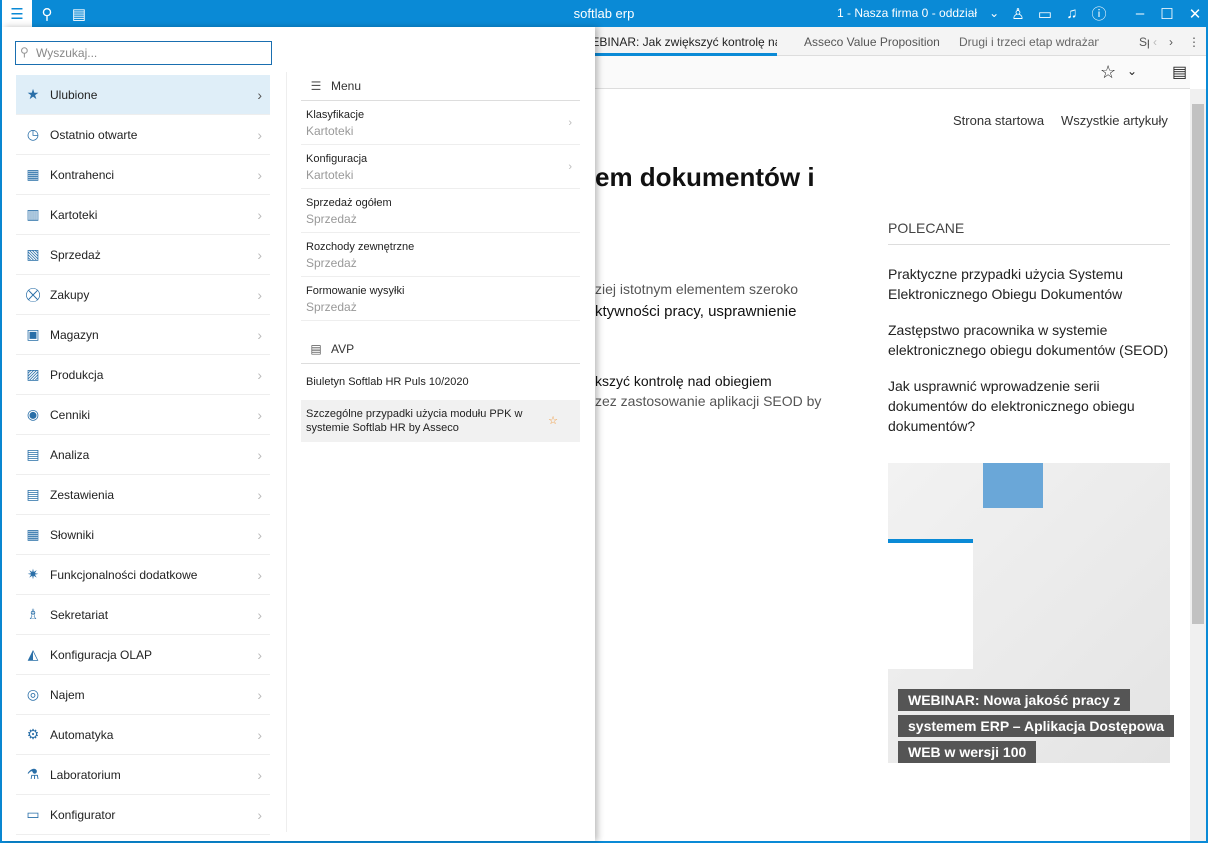 The width and height of the screenshot is (1208, 843). Describe the element at coordinates (1045, 13) in the screenshot. I see `messages-icon: ▭` at that location.